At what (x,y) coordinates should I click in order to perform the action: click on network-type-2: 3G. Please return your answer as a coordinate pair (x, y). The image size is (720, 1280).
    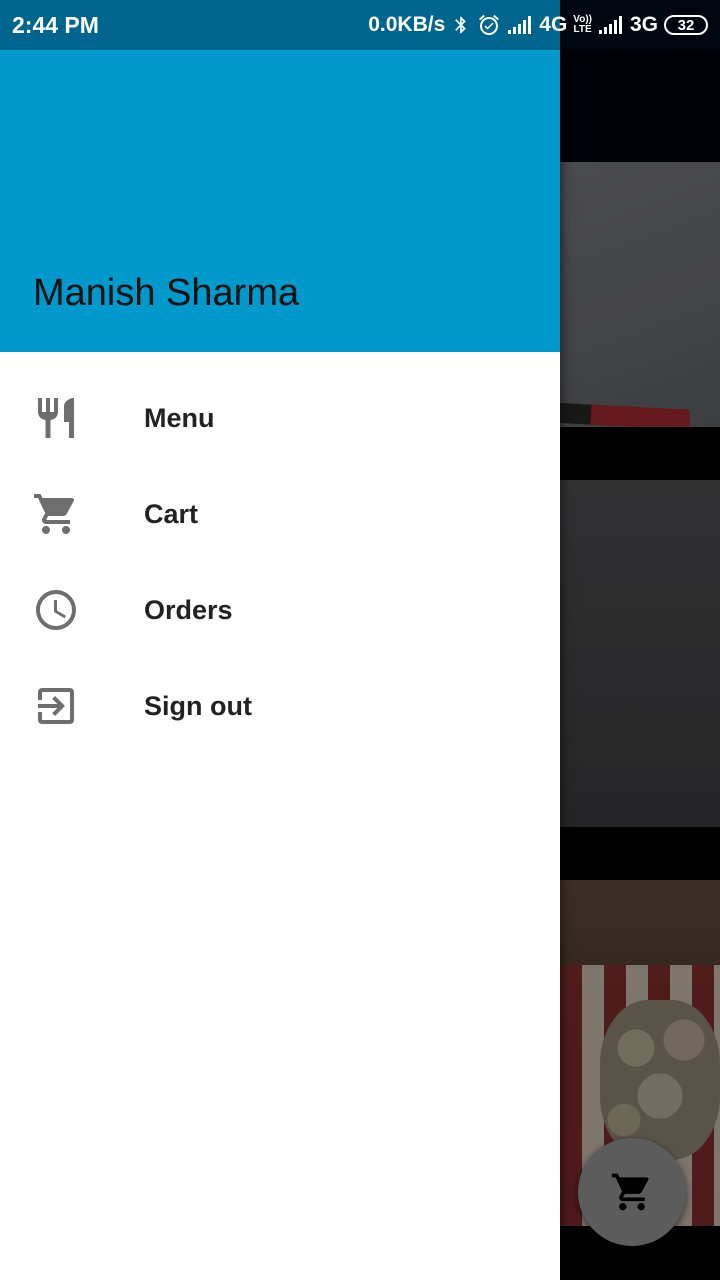
    Looking at the image, I should click on (643, 24).